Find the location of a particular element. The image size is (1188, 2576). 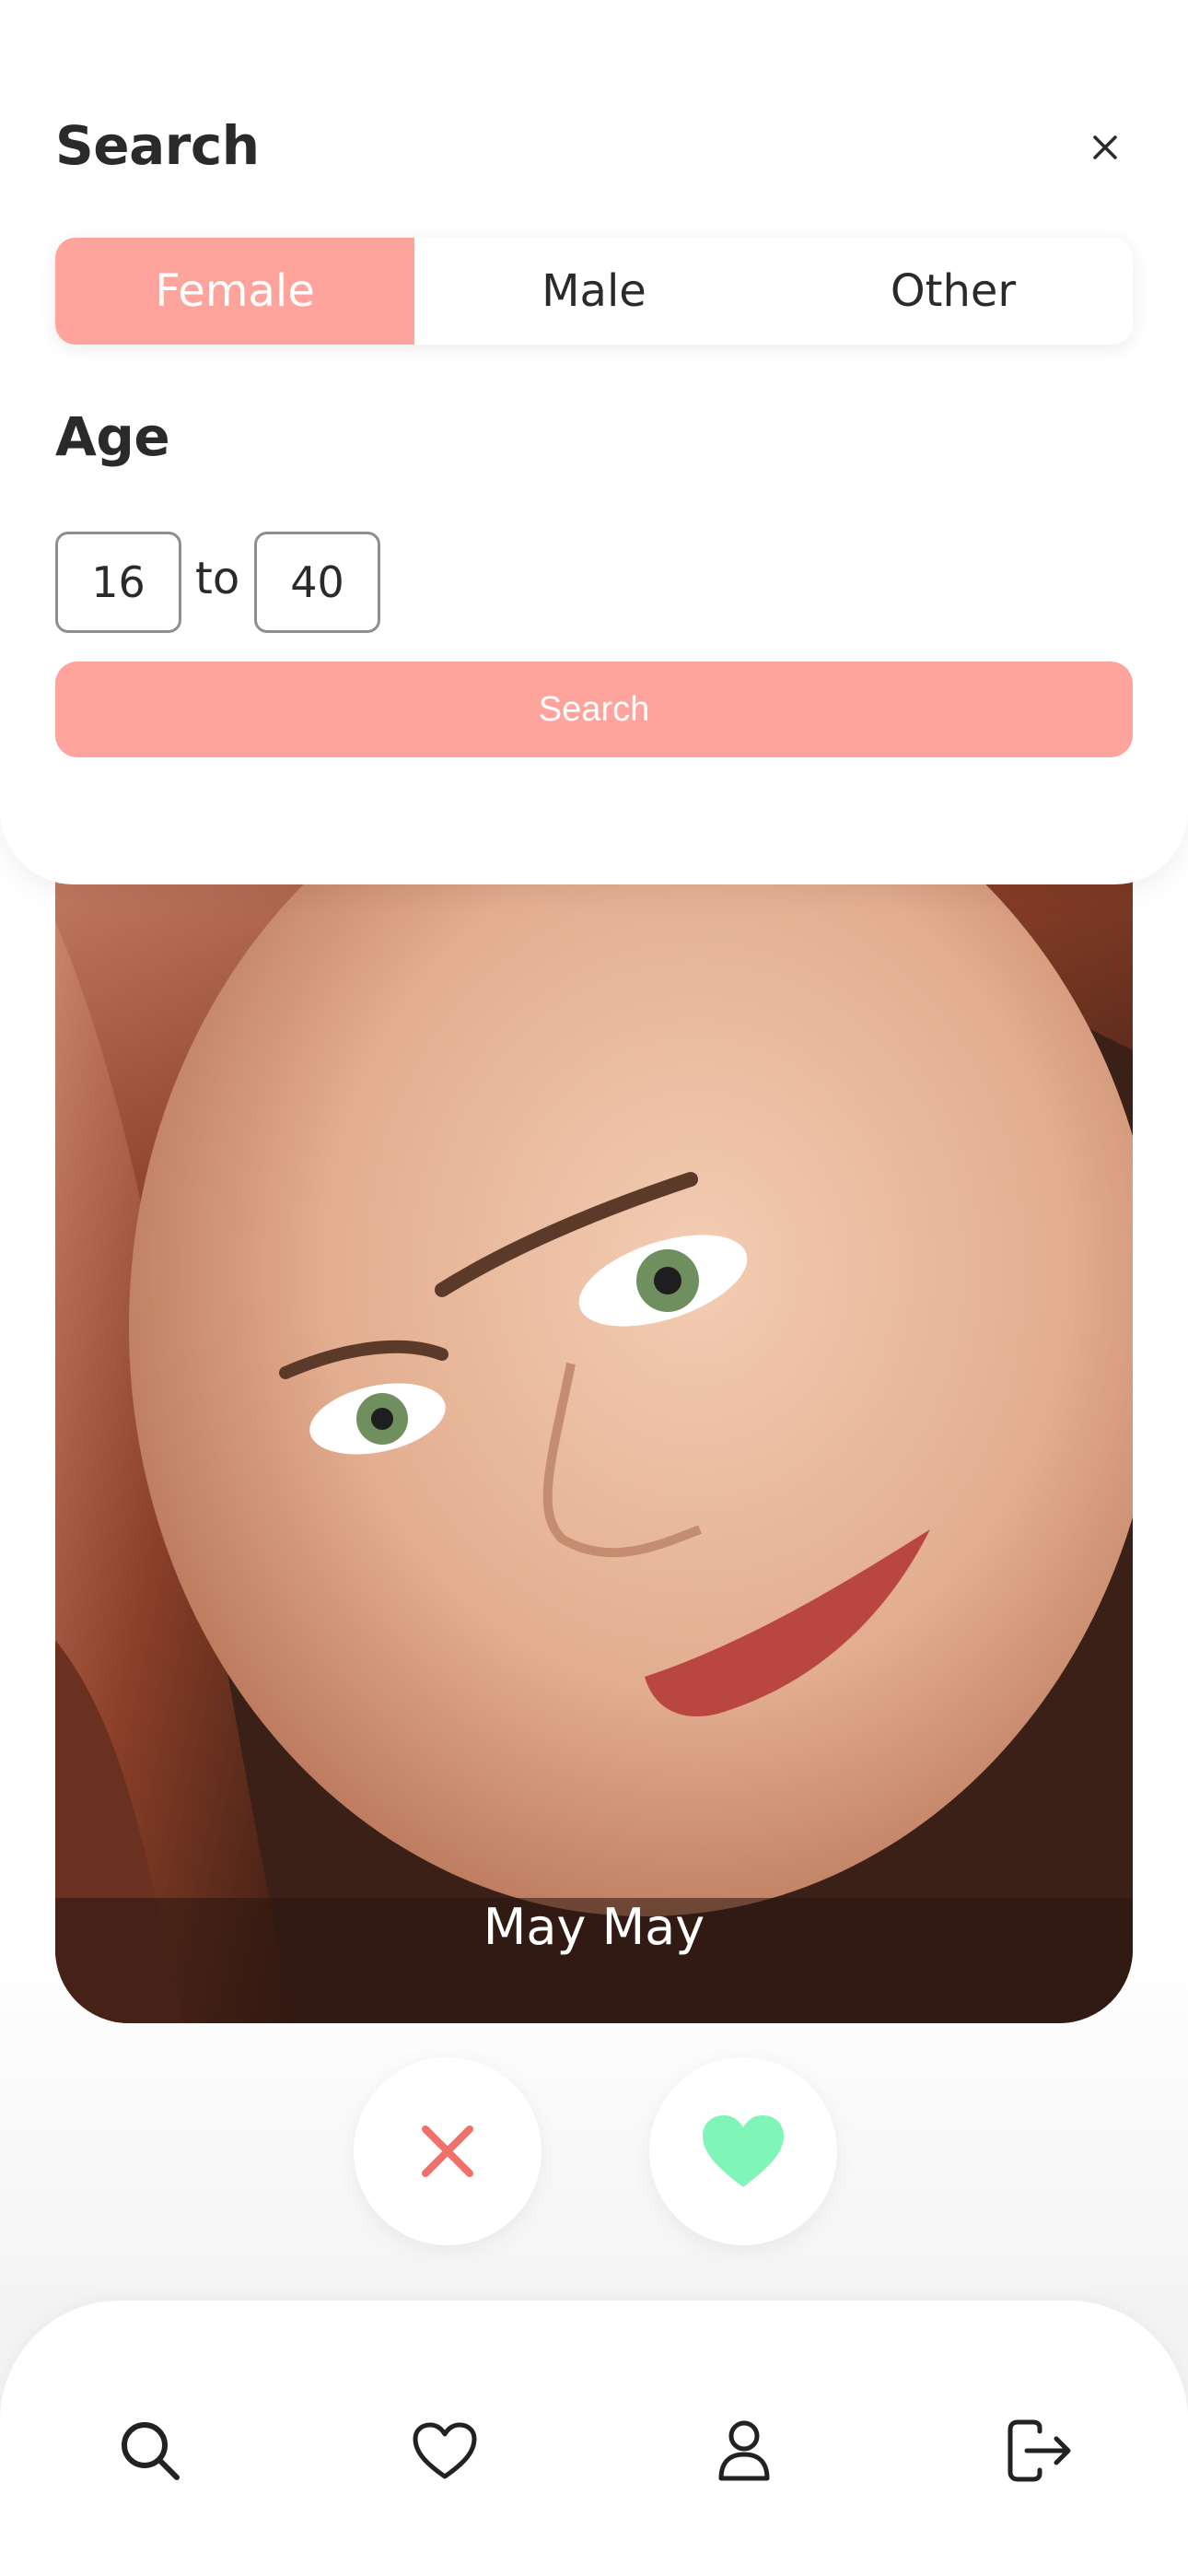

gender-option-male: Male is located at coordinates (594, 291).